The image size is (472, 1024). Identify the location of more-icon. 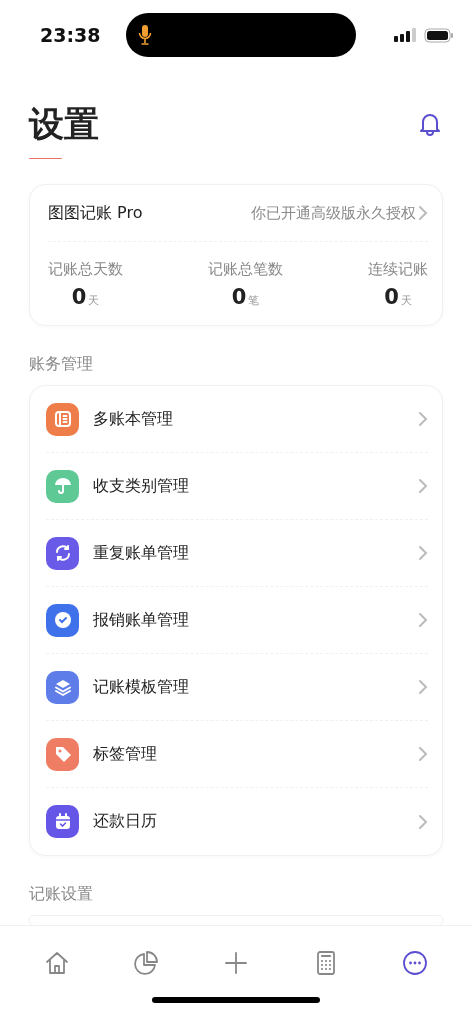
(415, 963).